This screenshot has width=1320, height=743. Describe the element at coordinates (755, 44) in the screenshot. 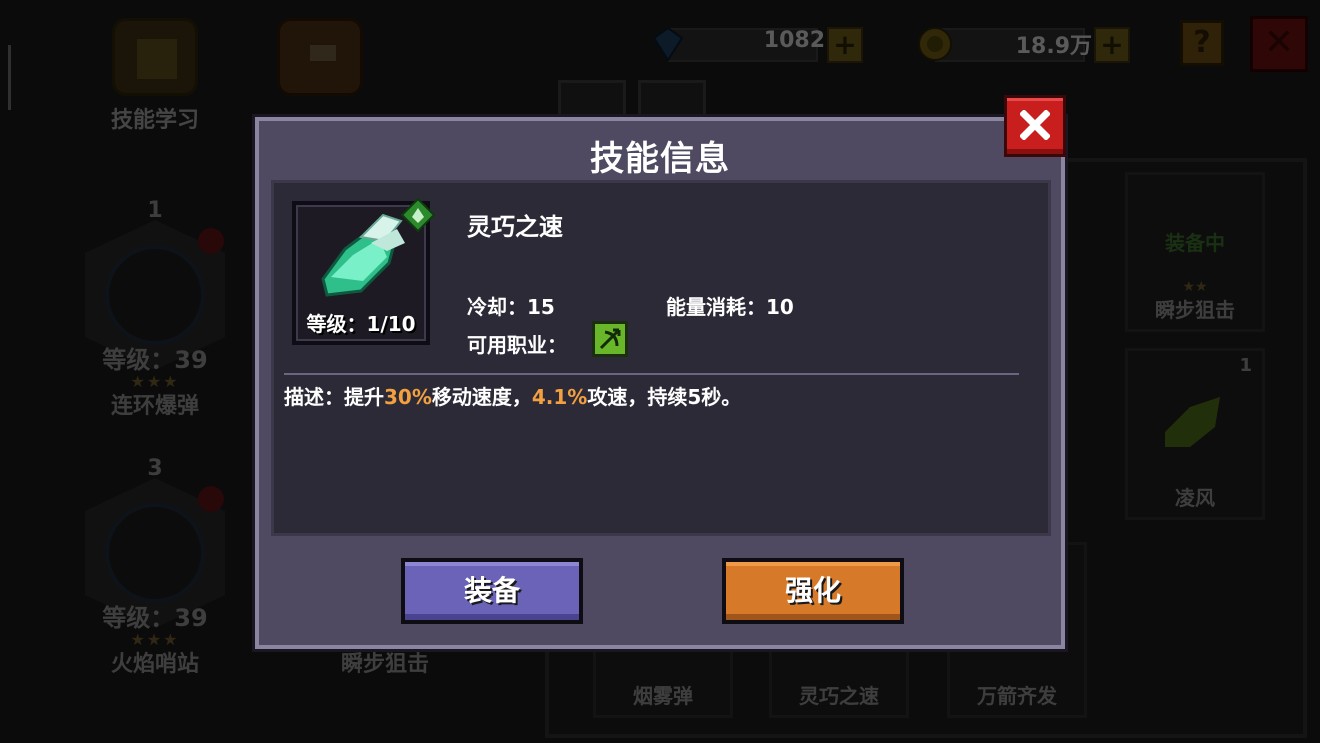

I see `gem-counter: 1082 +` at that location.